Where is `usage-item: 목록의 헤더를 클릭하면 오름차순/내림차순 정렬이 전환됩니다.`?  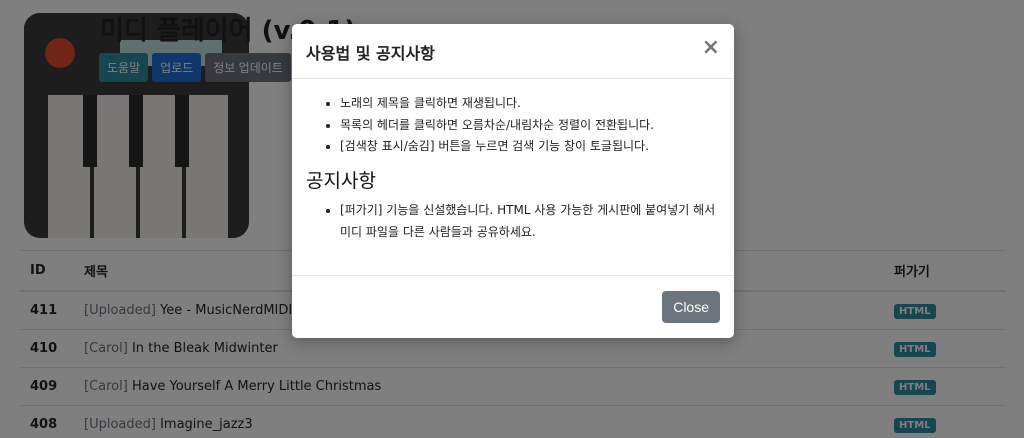
usage-item: 목록의 헤더를 클릭하면 오름차순/내림차순 정렬이 전환됩니다. is located at coordinates (530, 126).